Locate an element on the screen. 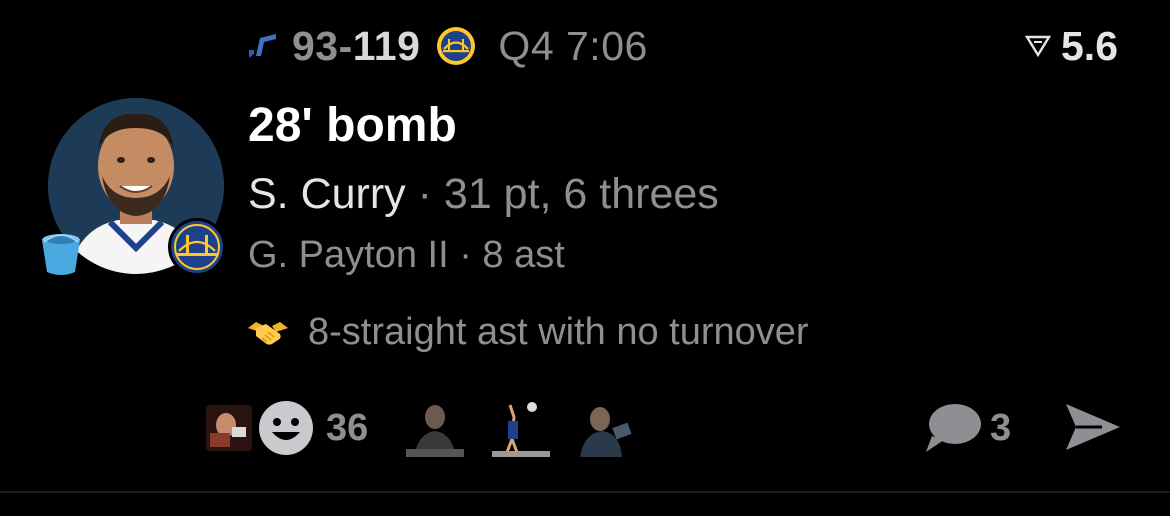 Image resolution: width=1170 pixels, height=516 pixels. reactions-bar: 36 is located at coordinates (435, 428).